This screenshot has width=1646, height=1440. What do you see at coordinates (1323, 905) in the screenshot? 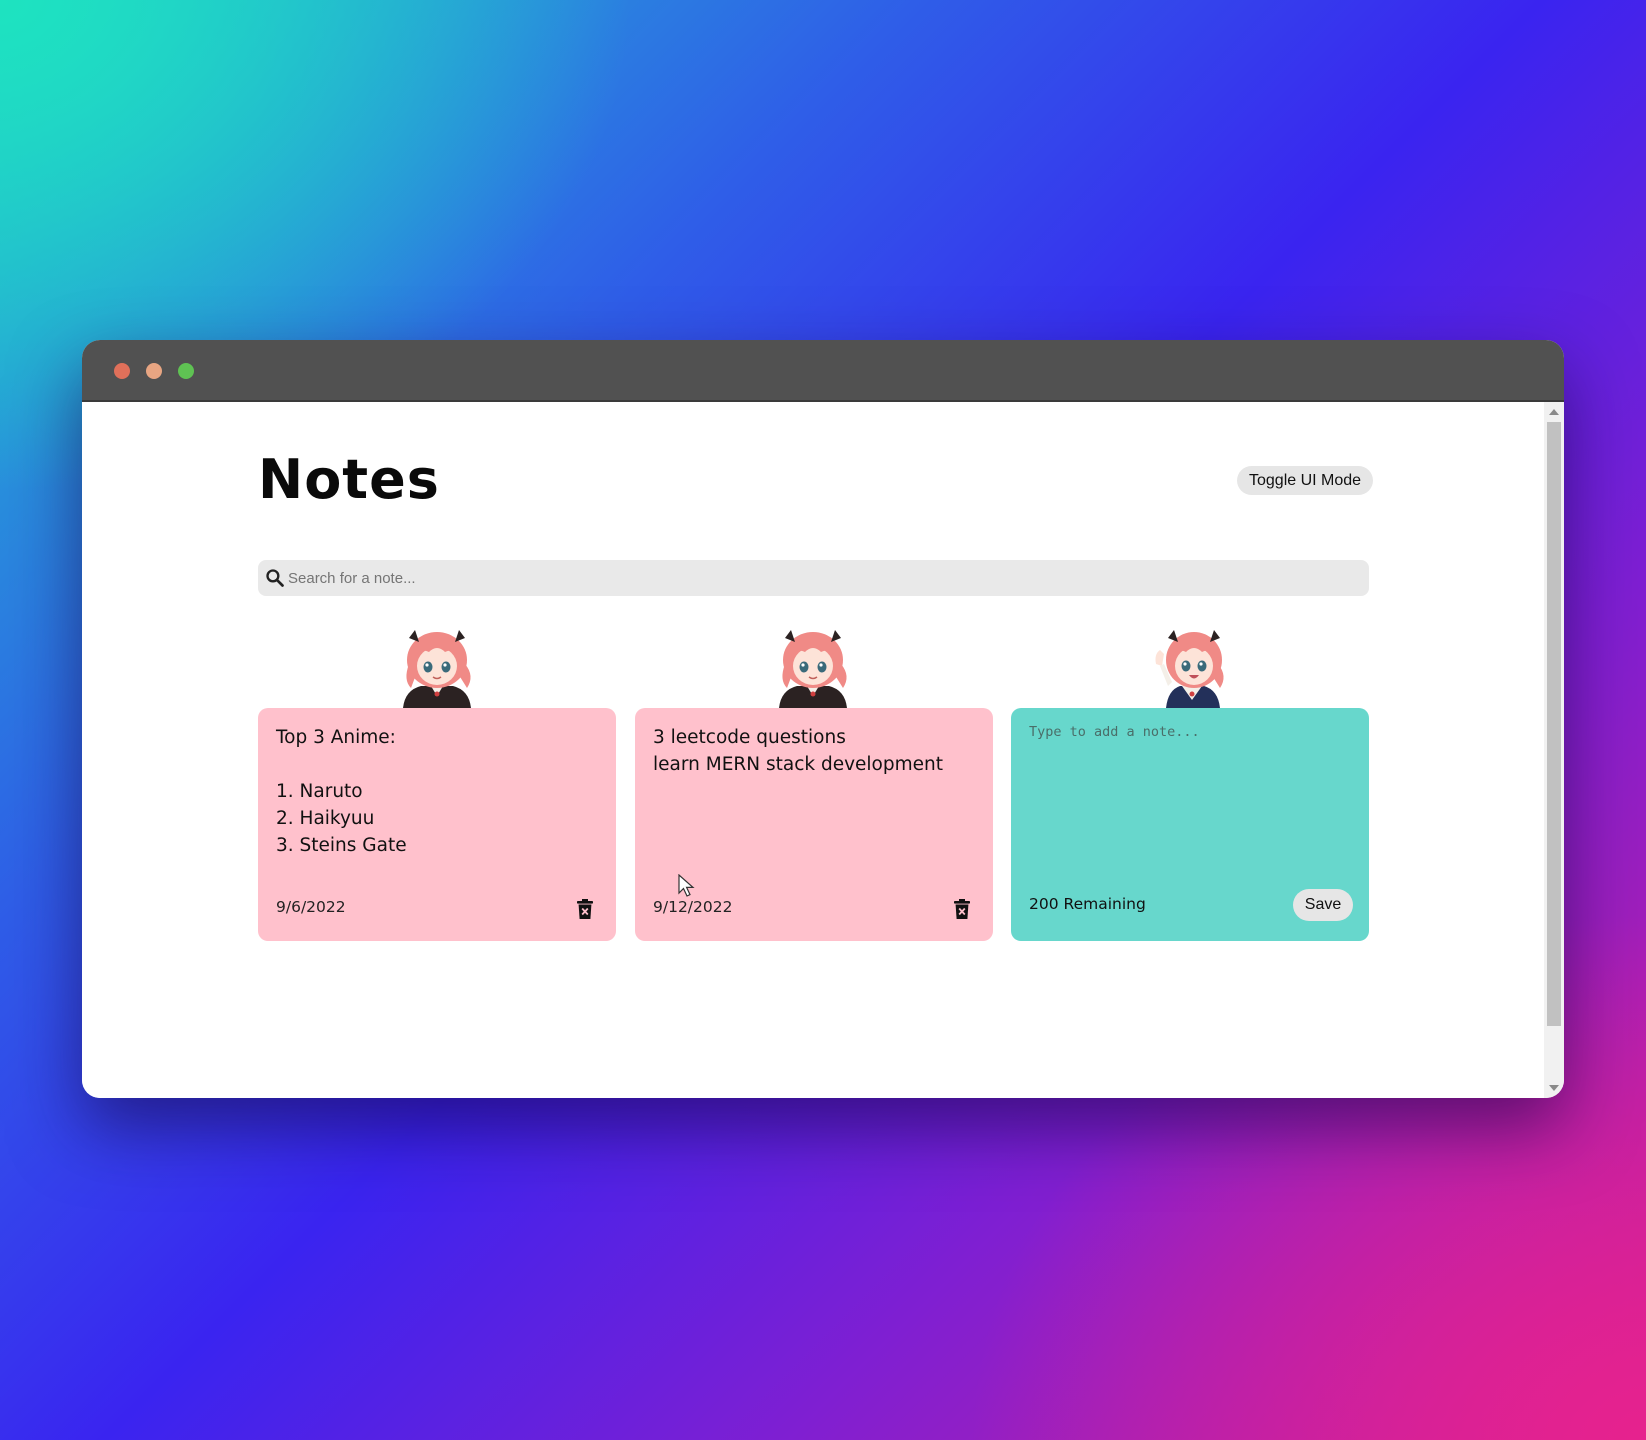
I see `save-button: Save` at bounding box center [1323, 905].